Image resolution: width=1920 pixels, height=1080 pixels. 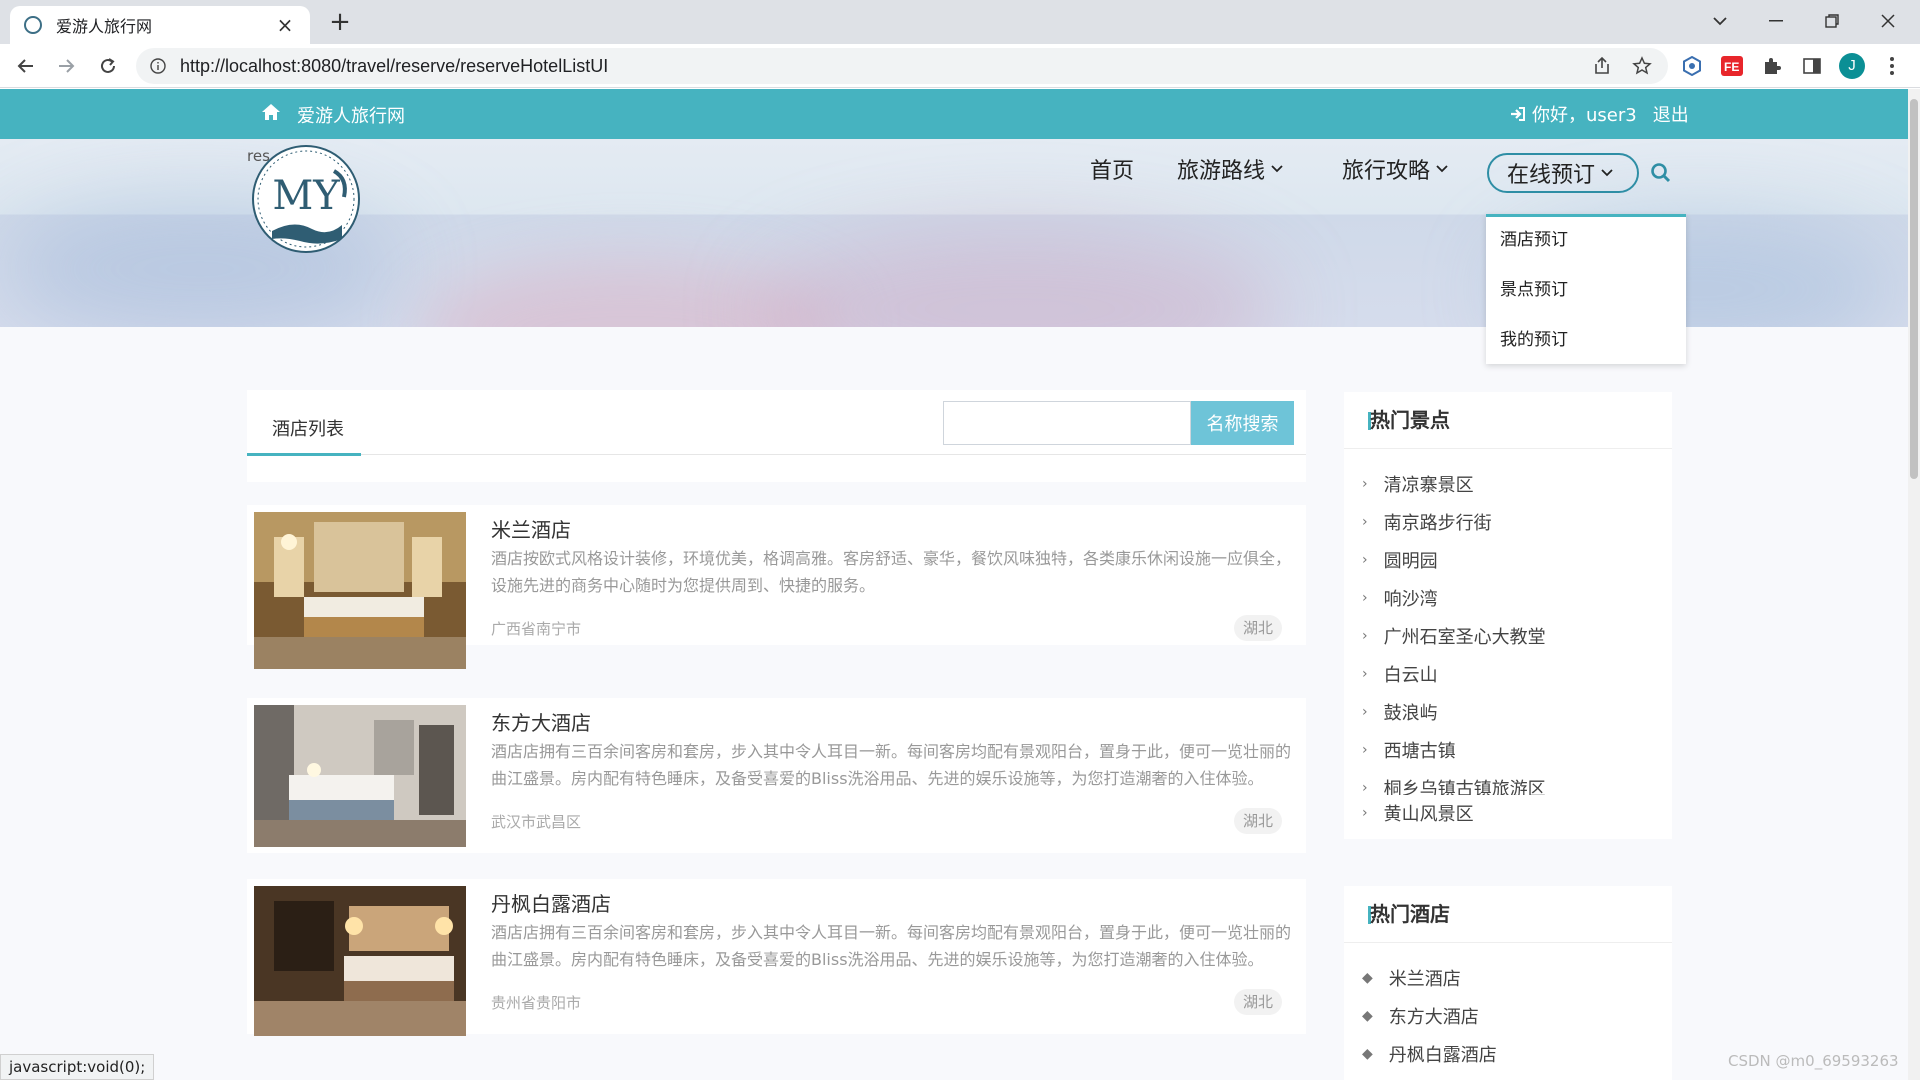 I want to click on profile-avatar: J, so click(x=1852, y=66).